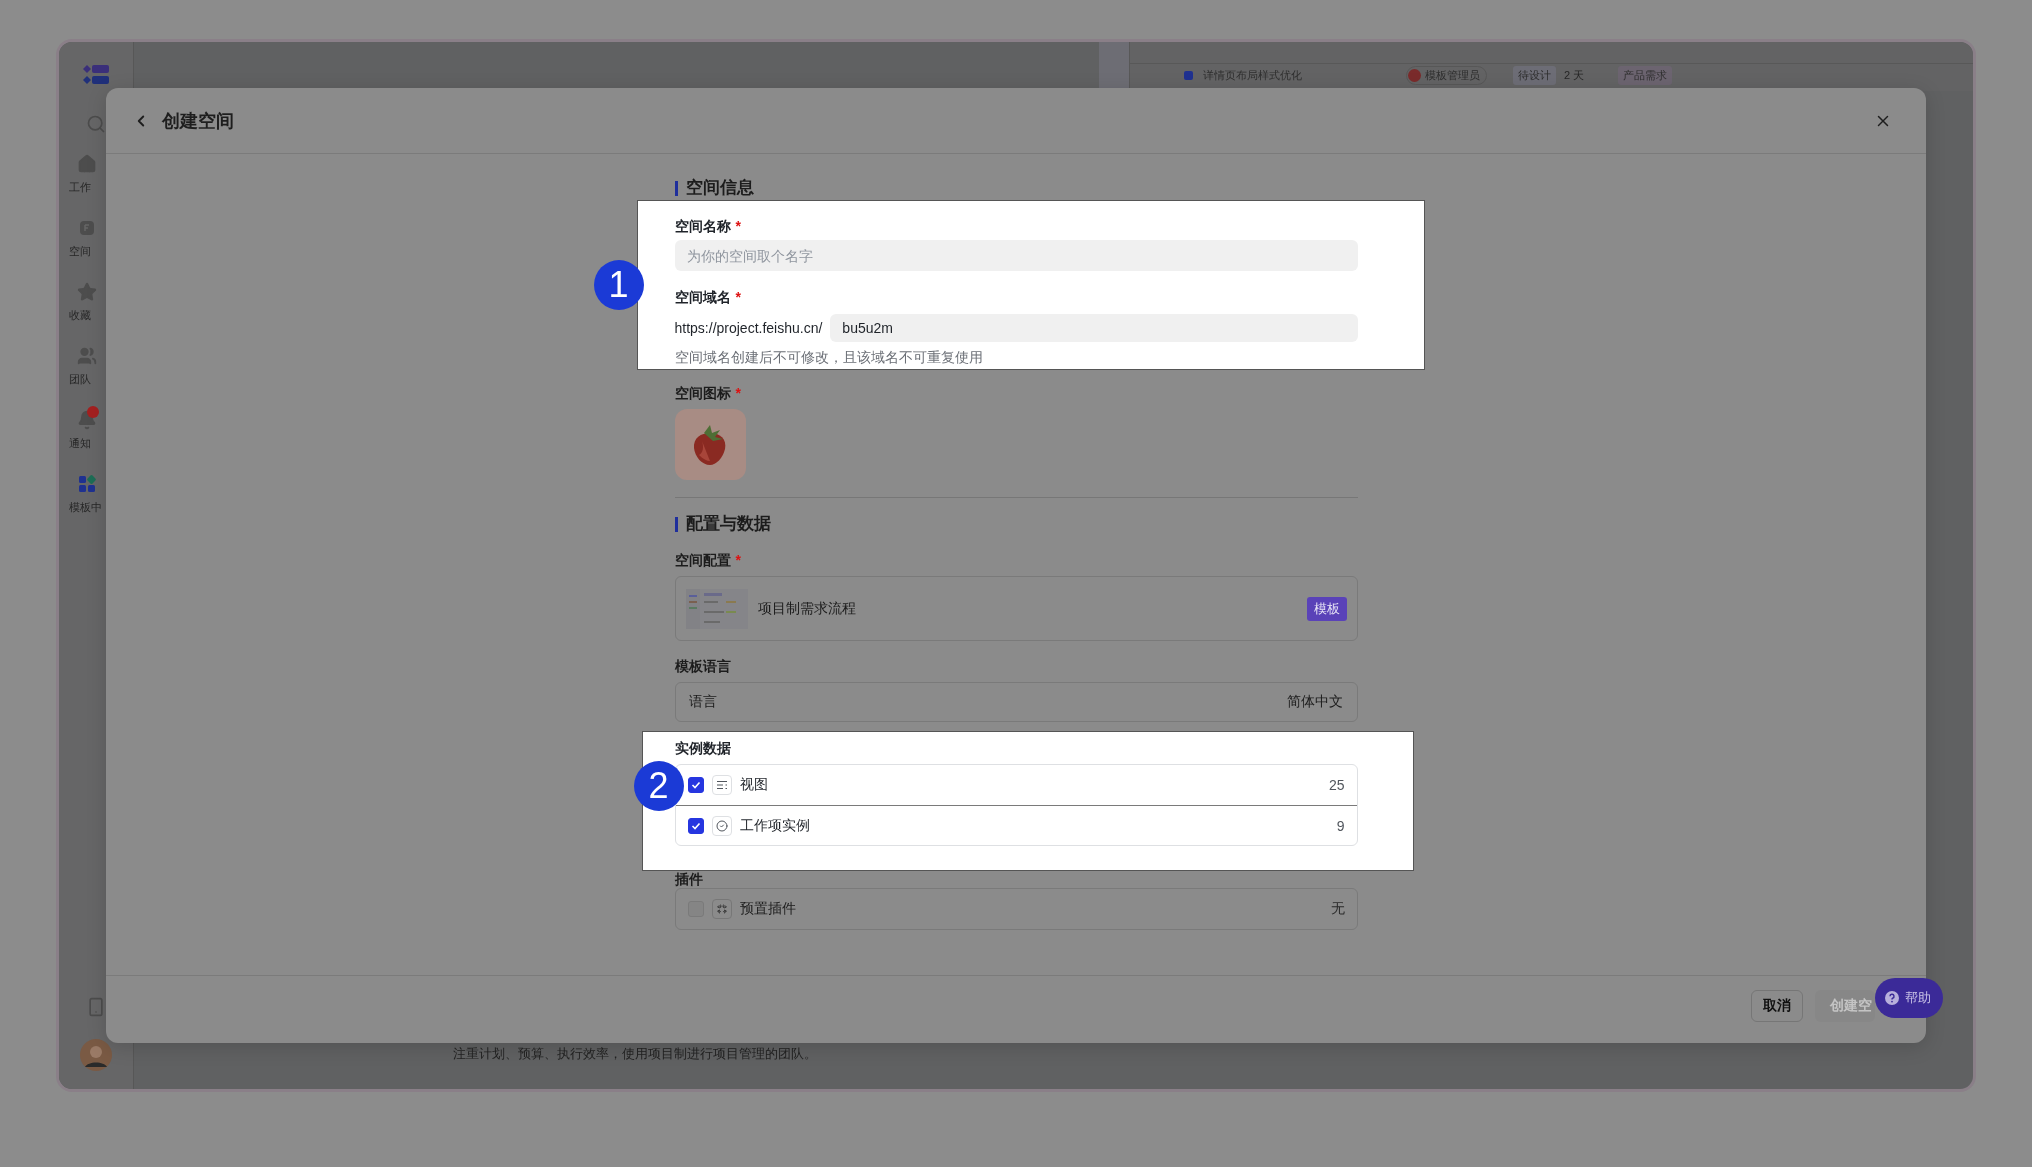  Describe the element at coordinates (708, 560) in the screenshot. I see `field-label: 空间配置 *` at that location.